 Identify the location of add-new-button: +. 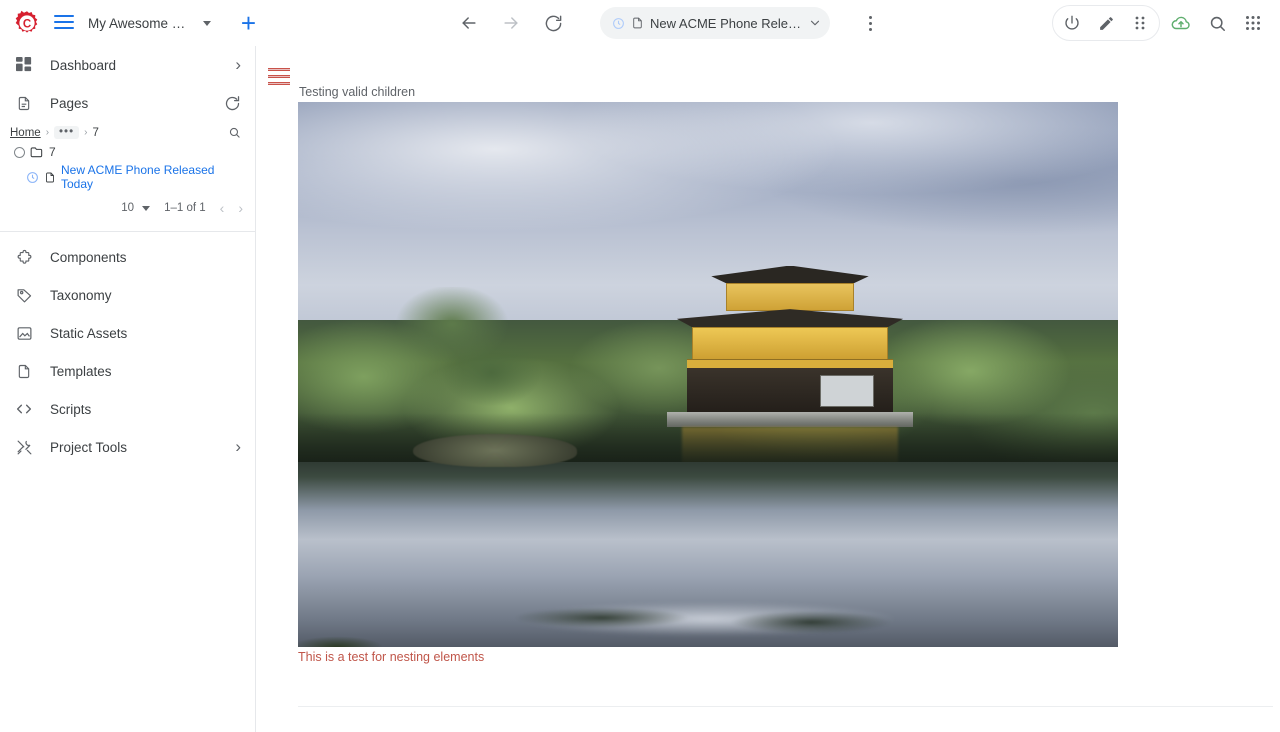
(248, 23).